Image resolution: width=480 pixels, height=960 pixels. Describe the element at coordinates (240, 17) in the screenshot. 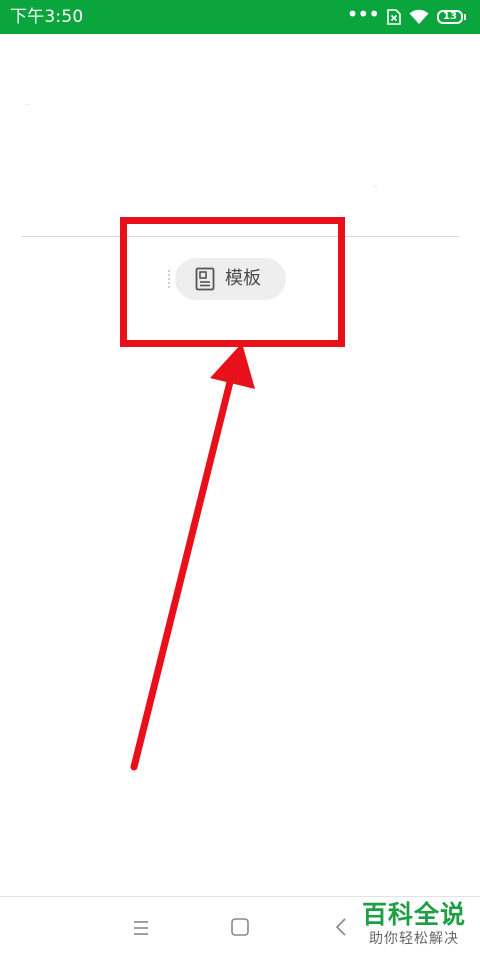

I see `status-bar: 下午3:50 ••• 13` at that location.